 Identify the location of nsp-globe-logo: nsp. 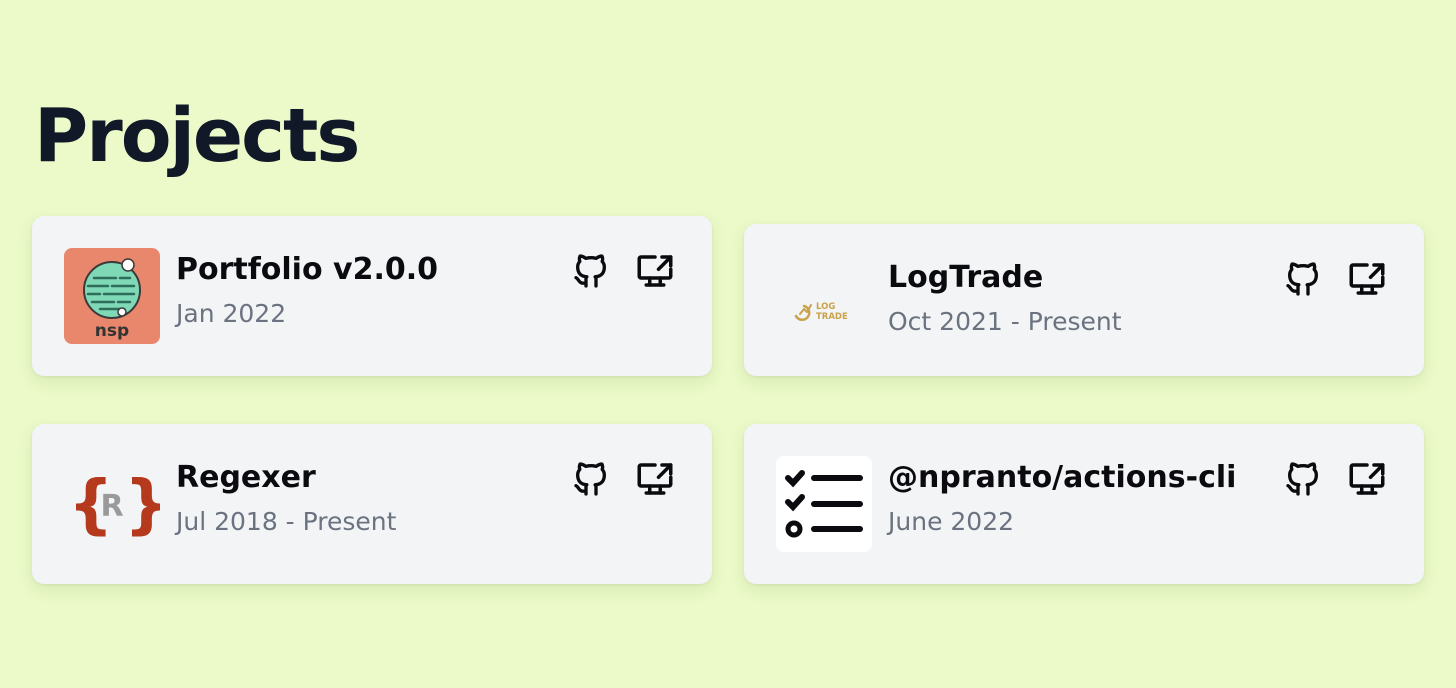
(112, 296).